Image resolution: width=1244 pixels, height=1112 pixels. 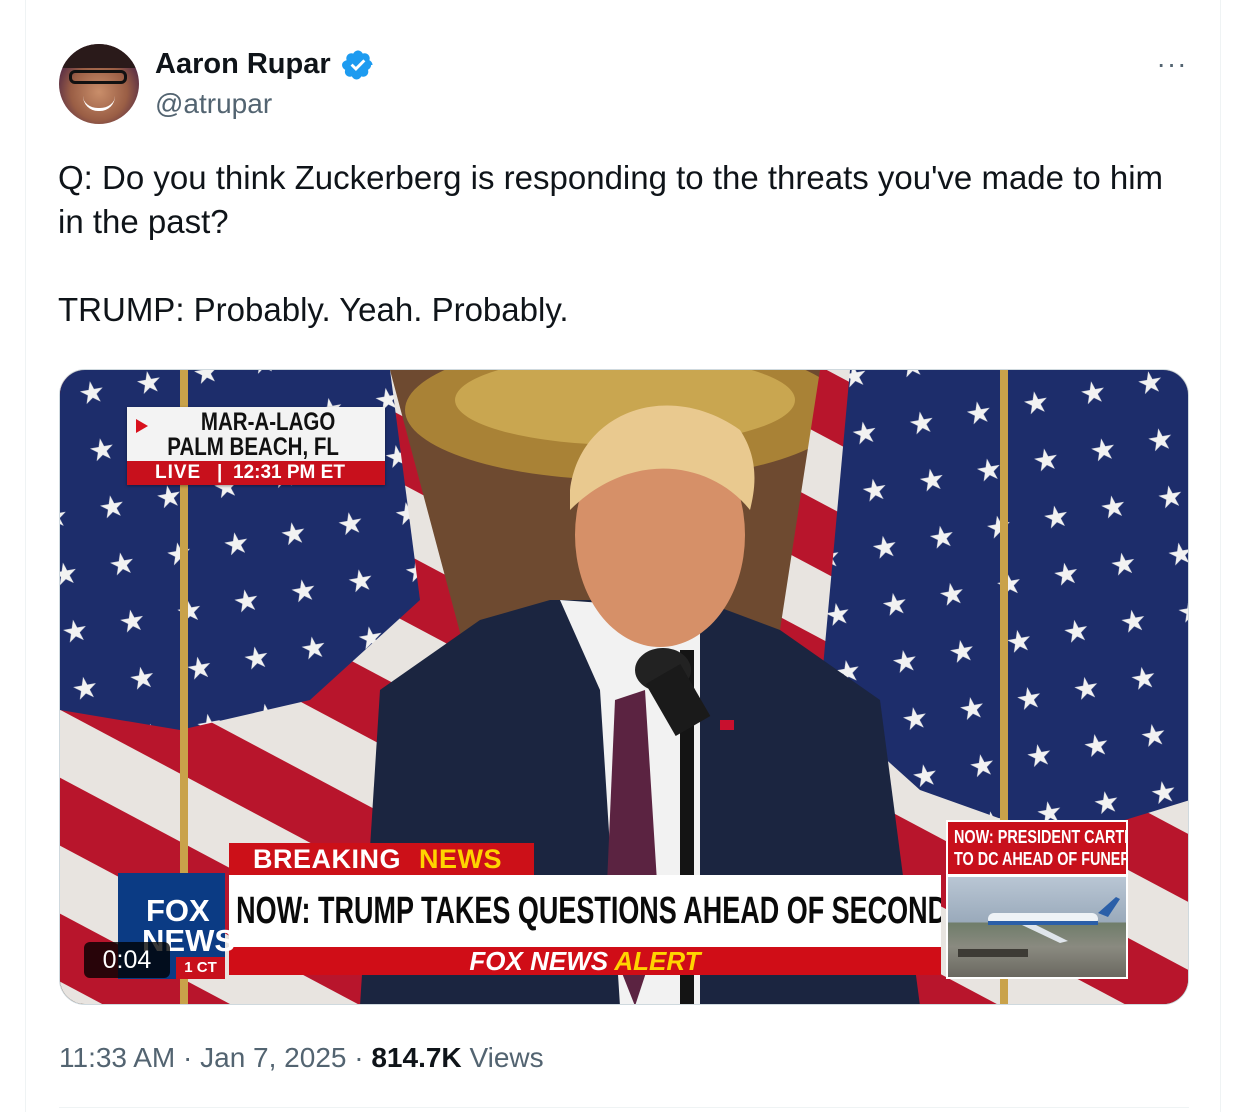 I want to click on side-news-line-1: NOW: PRESIDENT CARTER, so click(x=1041, y=837).